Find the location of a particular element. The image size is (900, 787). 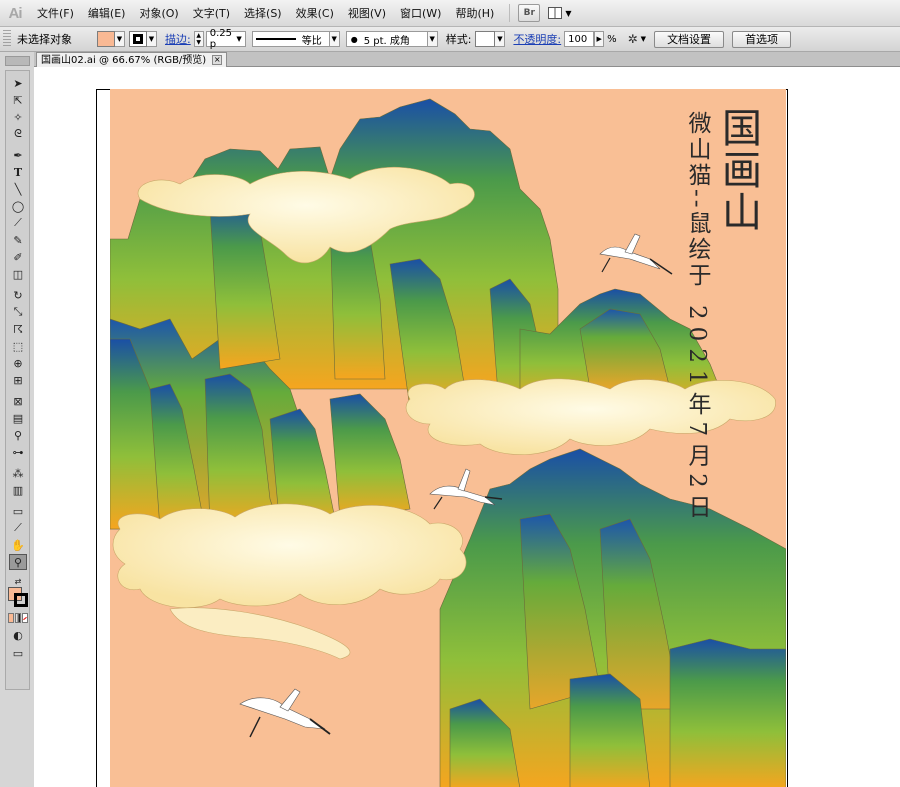

menu-type: 文字(T) is located at coordinates (211, 13).